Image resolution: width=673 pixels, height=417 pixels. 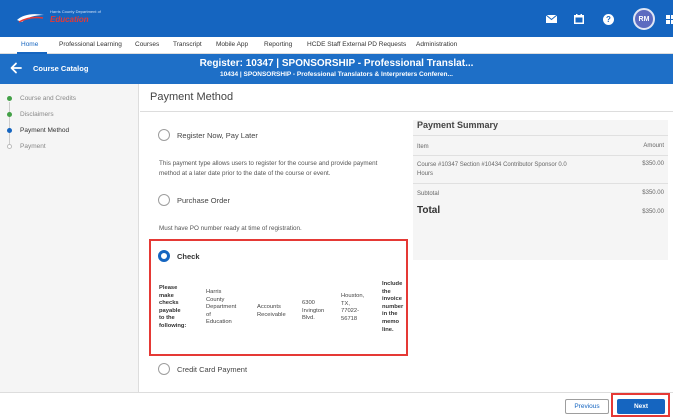 What do you see at coordinates (29, 44) in the screenshot?
I see `nav-home: Home` at bounding box center [29, 44].